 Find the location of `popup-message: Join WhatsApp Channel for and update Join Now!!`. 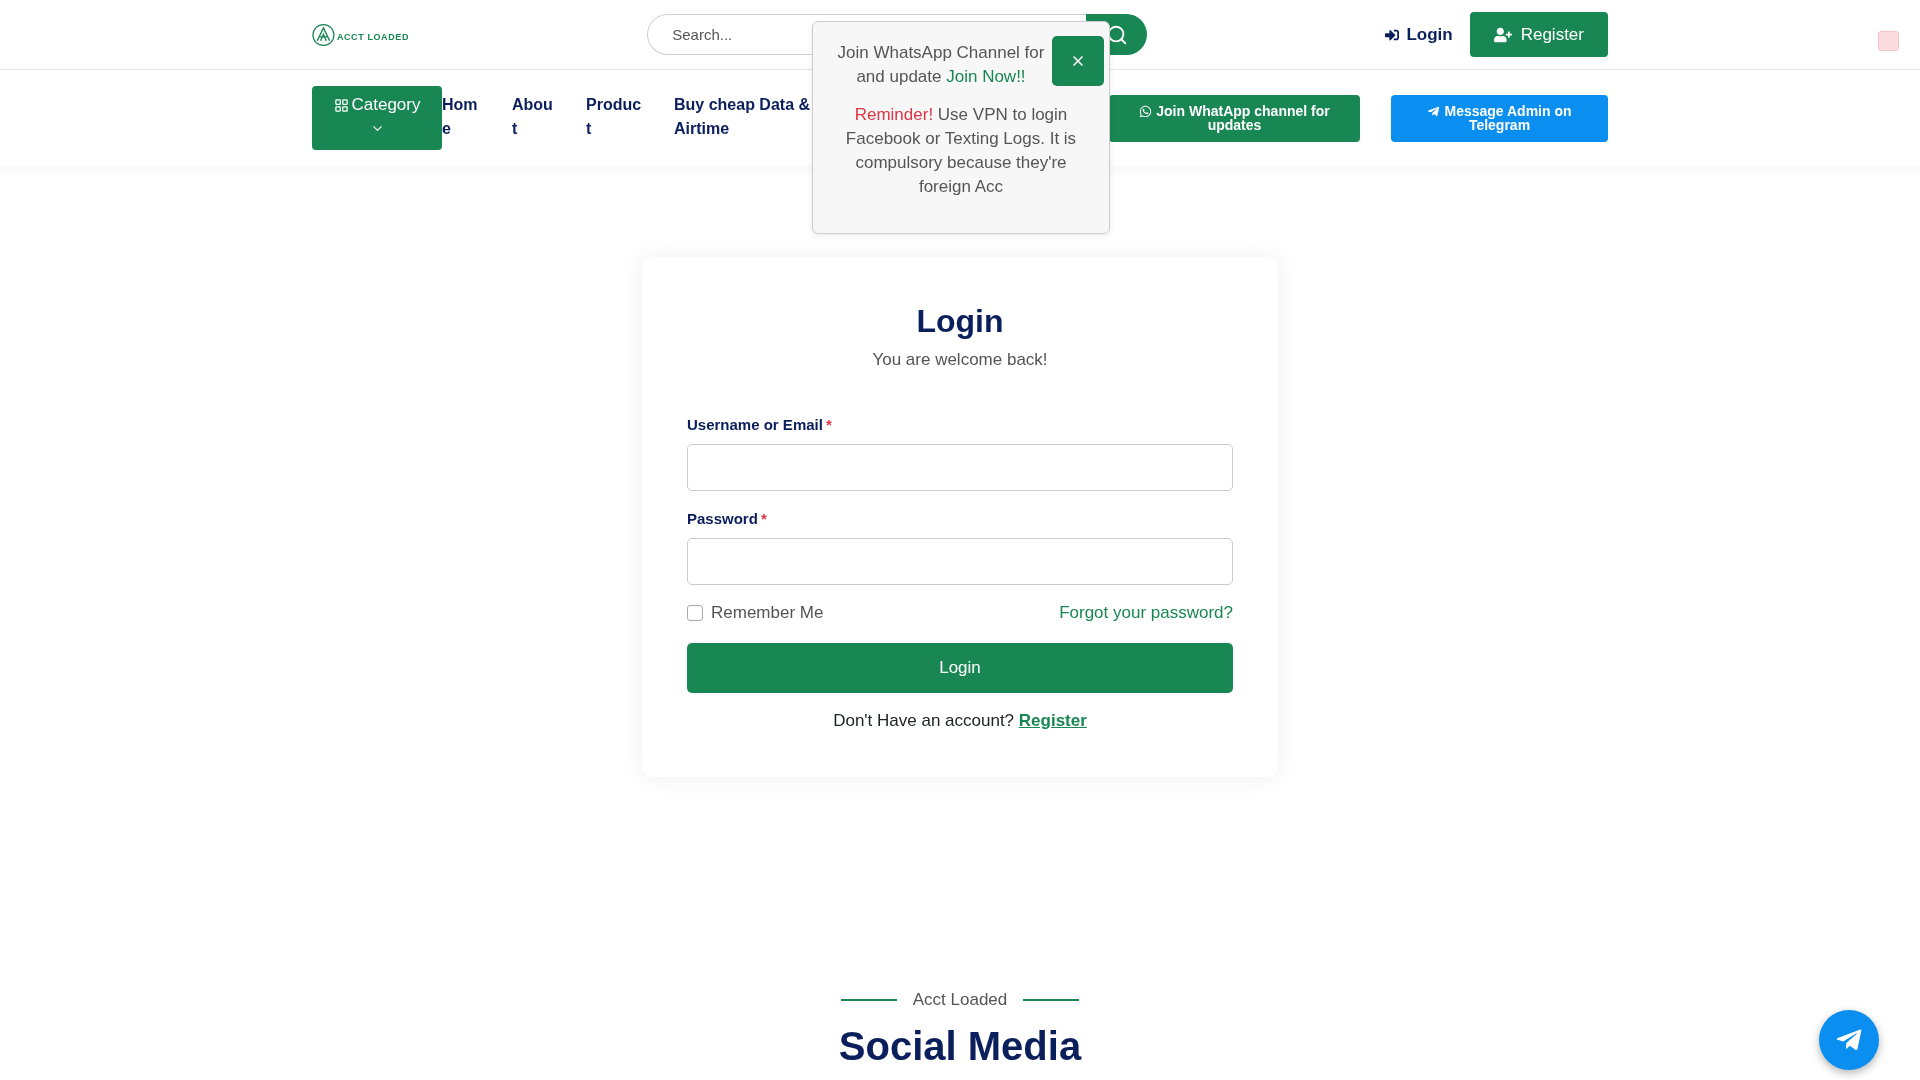

popup-message: Join WhatsApp Channel for and update Join Now!! is located at coordinates (941, 65).